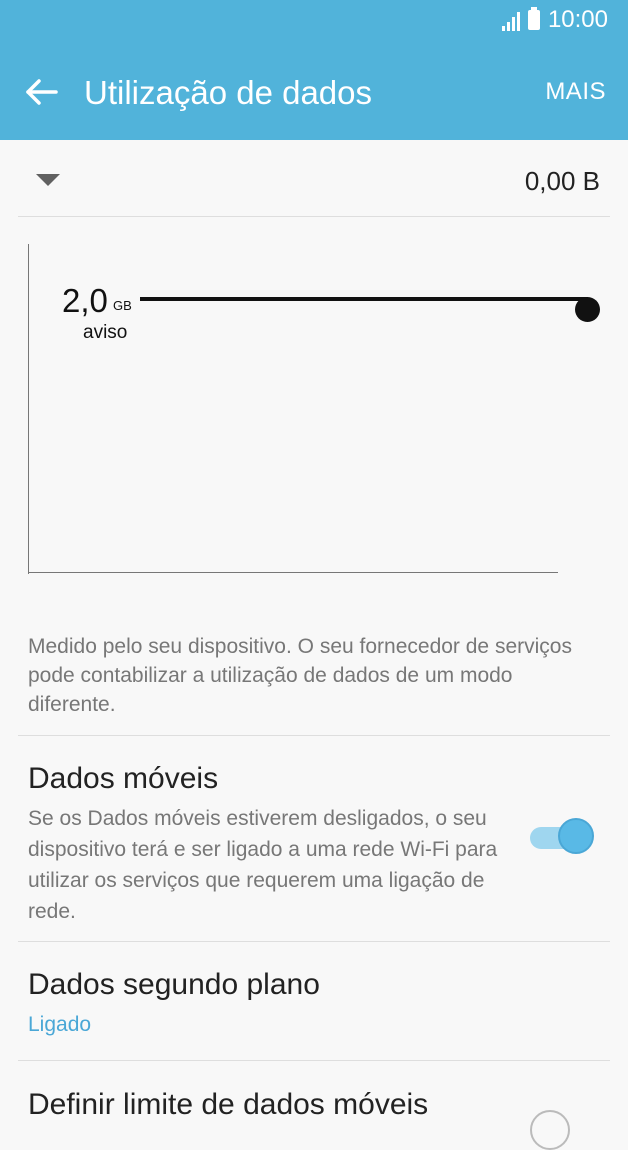 This screenshot has height=1150, width=628. What do you see at coordinates (60, 1024) in the screenshot?
I see `background-data-status: Ligado` at bounding box center [60, 1024].